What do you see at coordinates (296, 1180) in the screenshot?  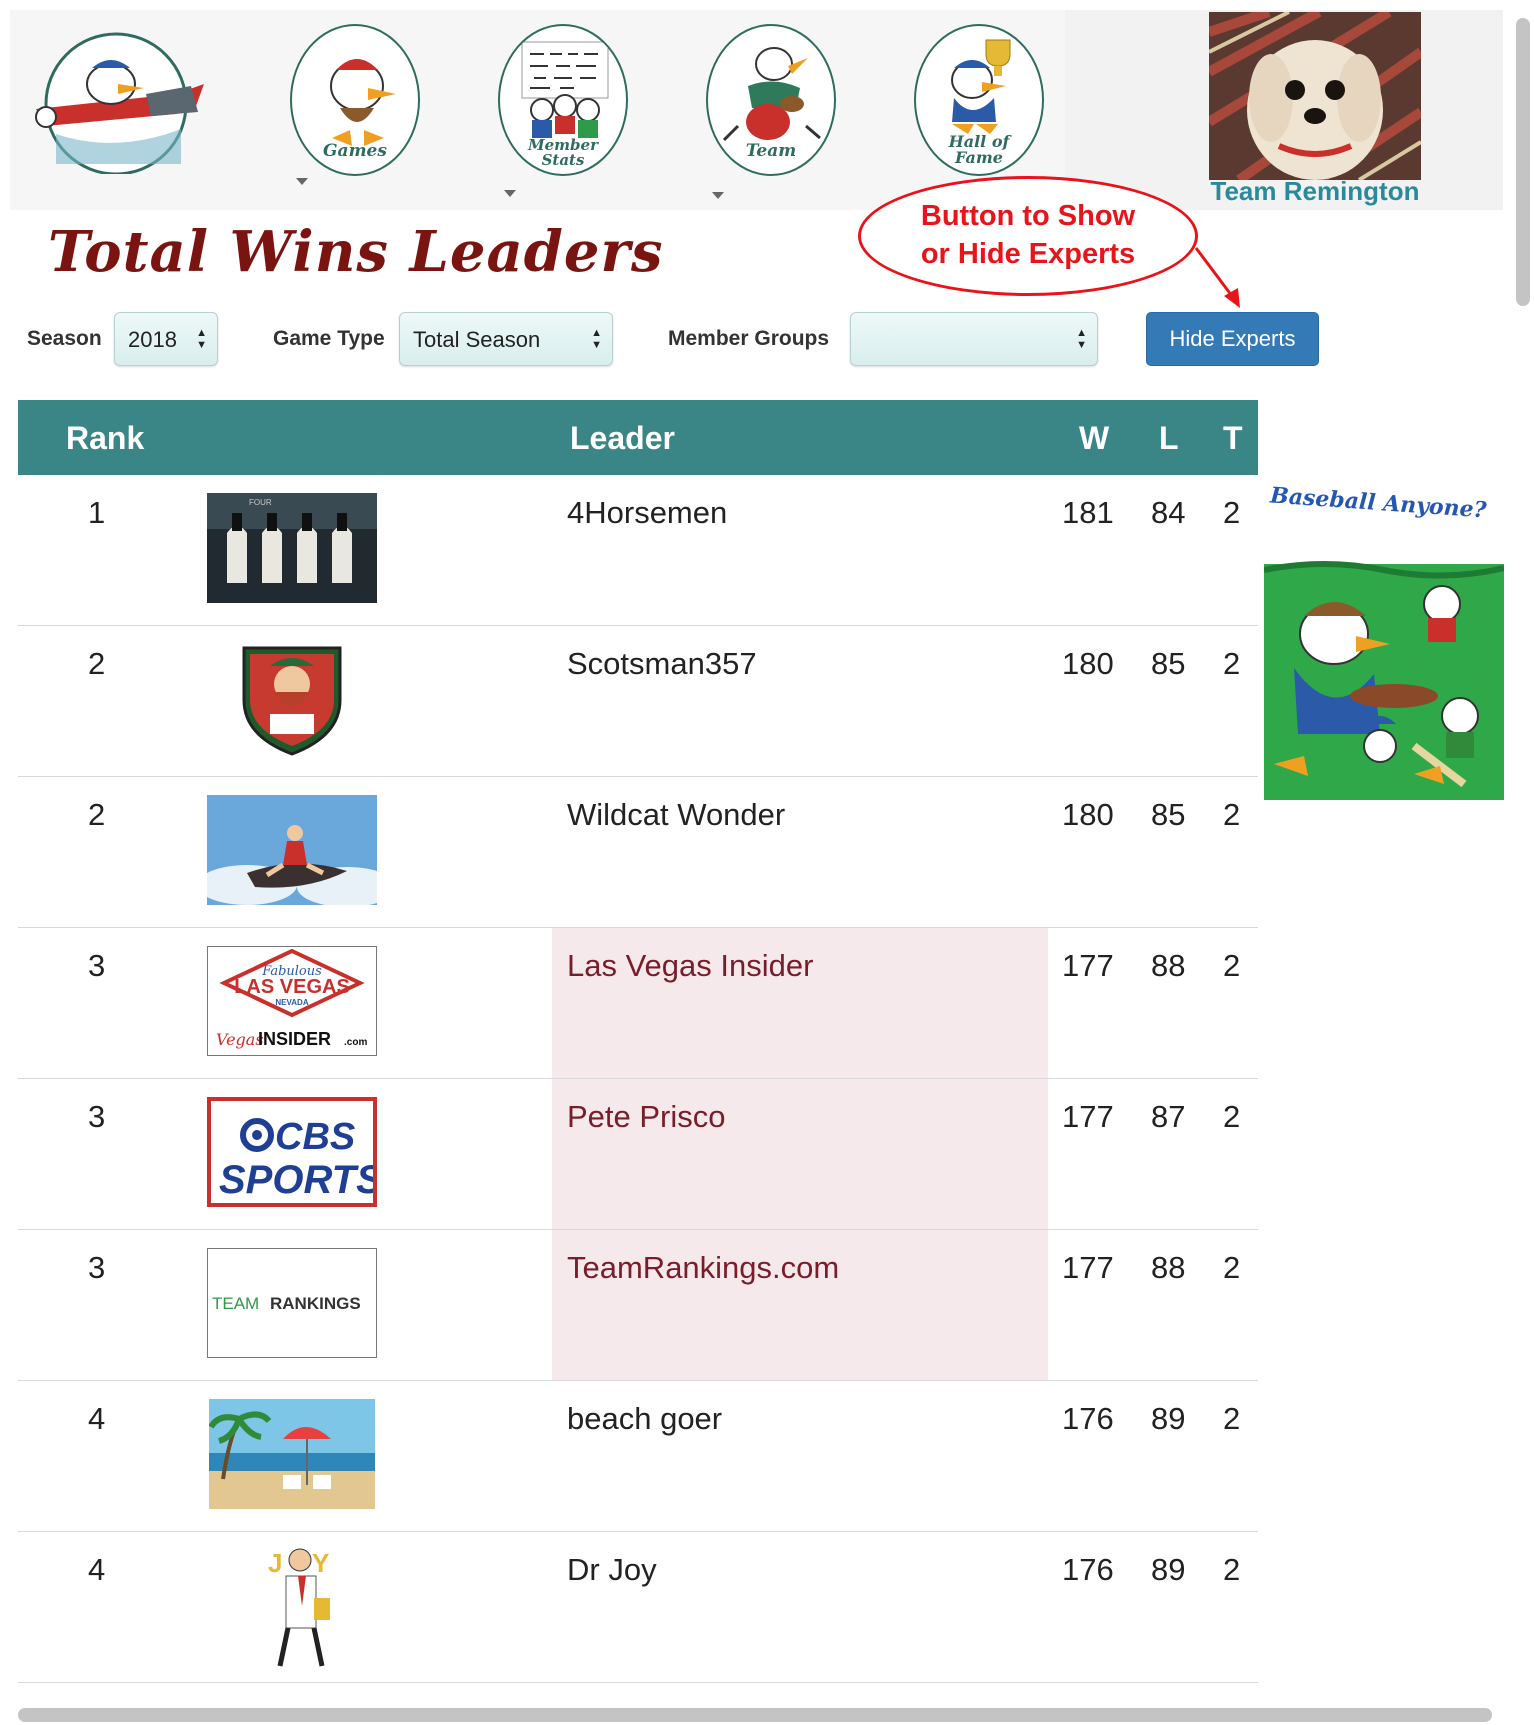 I see `sports-text: SPORTS` at bounding box center [296, 1180].